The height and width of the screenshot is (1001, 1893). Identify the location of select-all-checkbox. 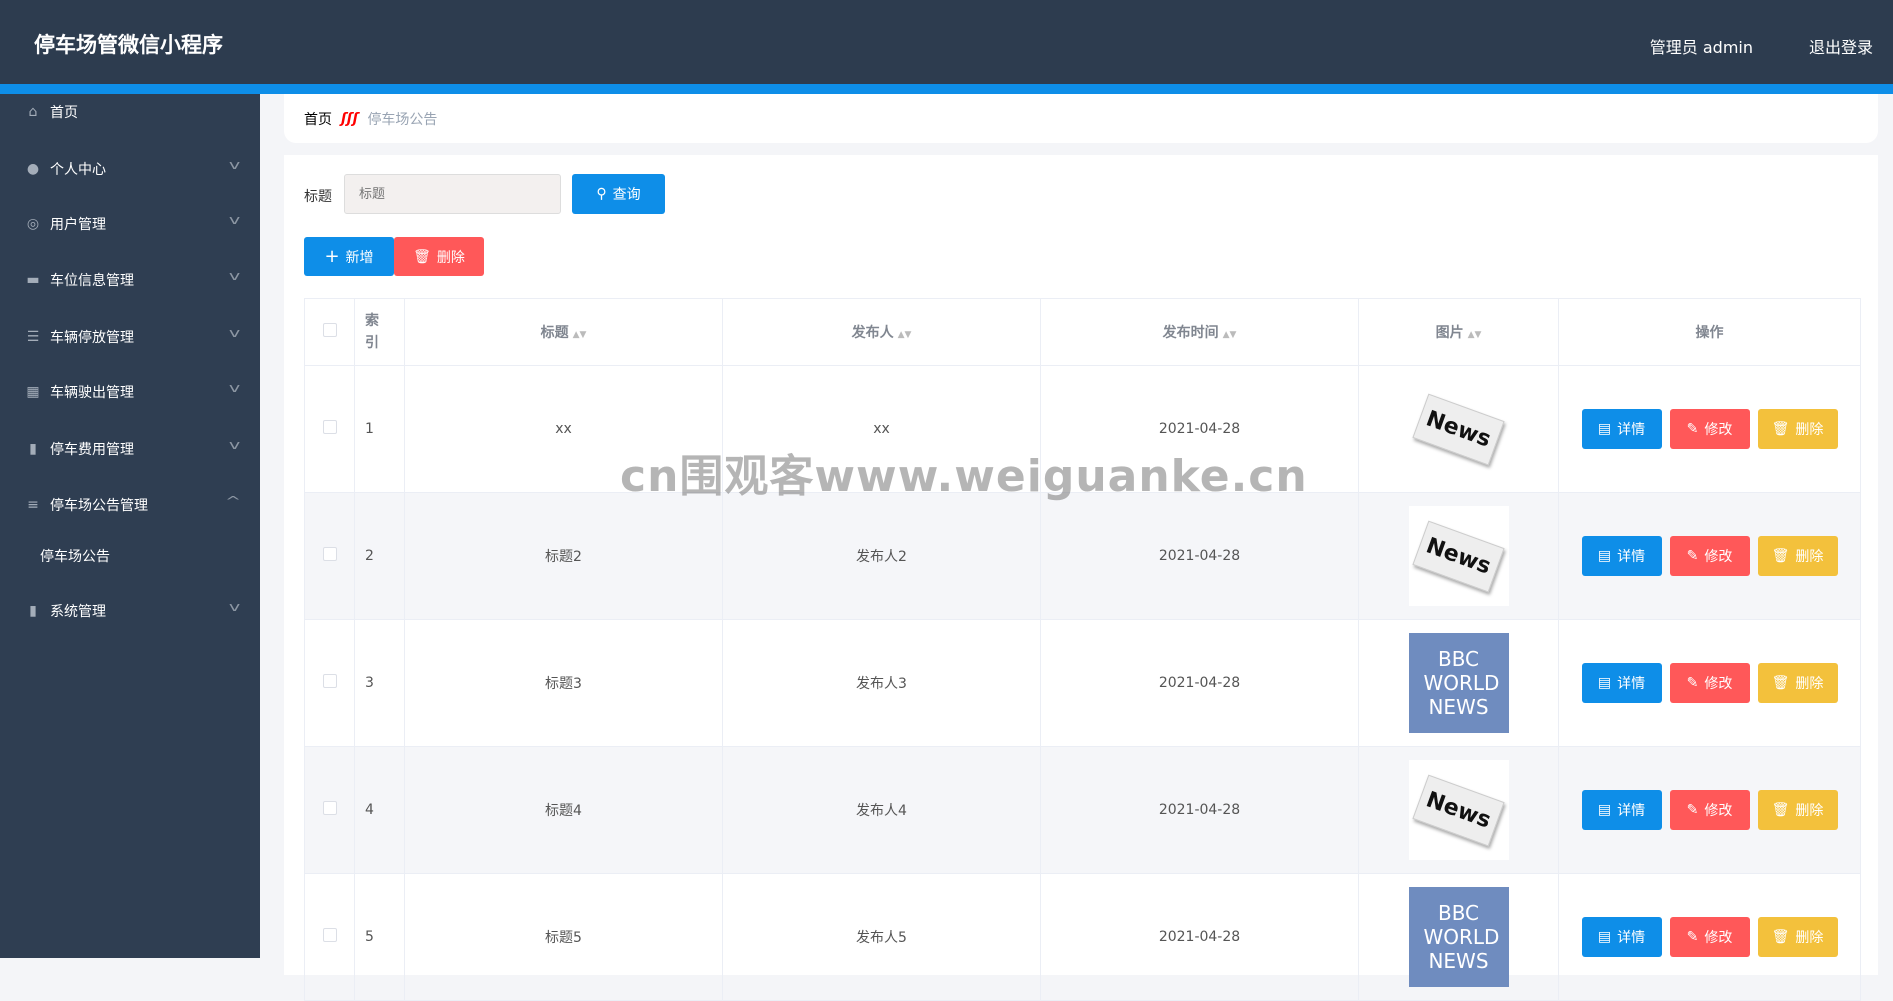
(329, 330).